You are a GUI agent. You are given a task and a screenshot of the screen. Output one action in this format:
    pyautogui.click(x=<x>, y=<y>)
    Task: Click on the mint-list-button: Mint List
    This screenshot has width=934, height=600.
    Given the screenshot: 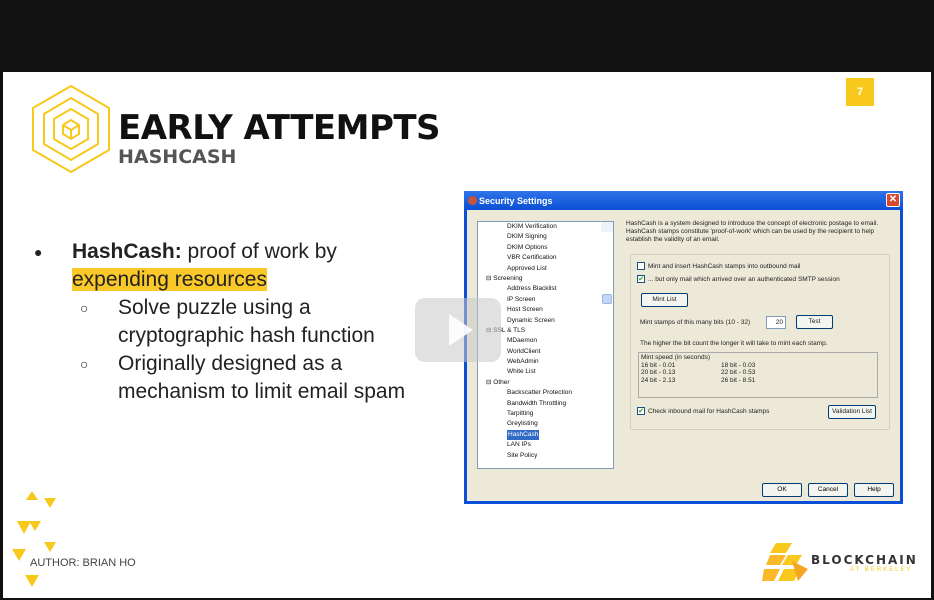 What is the action you would take?
    pyautogui.click(x=664, y=300)
    